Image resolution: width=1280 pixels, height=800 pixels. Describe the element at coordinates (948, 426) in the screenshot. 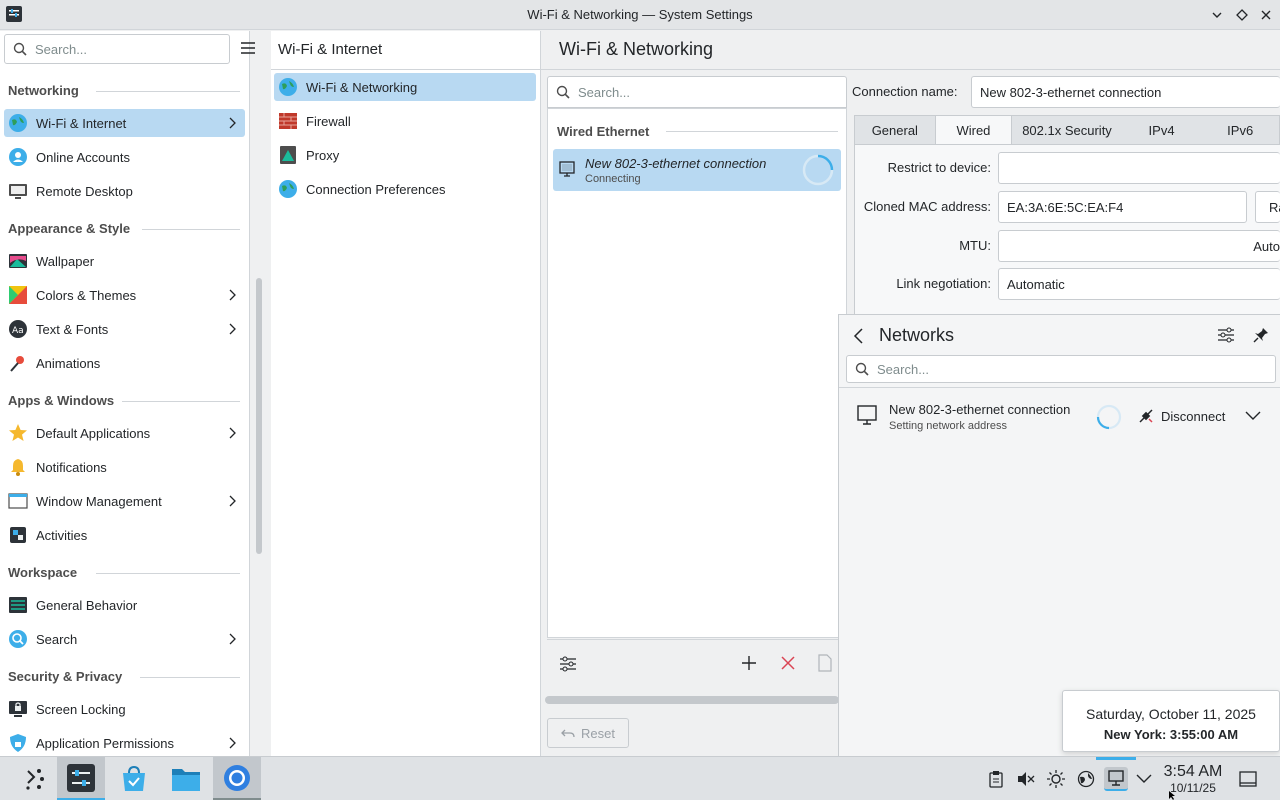

I see `network-connection-status: Setting network address` at that location.